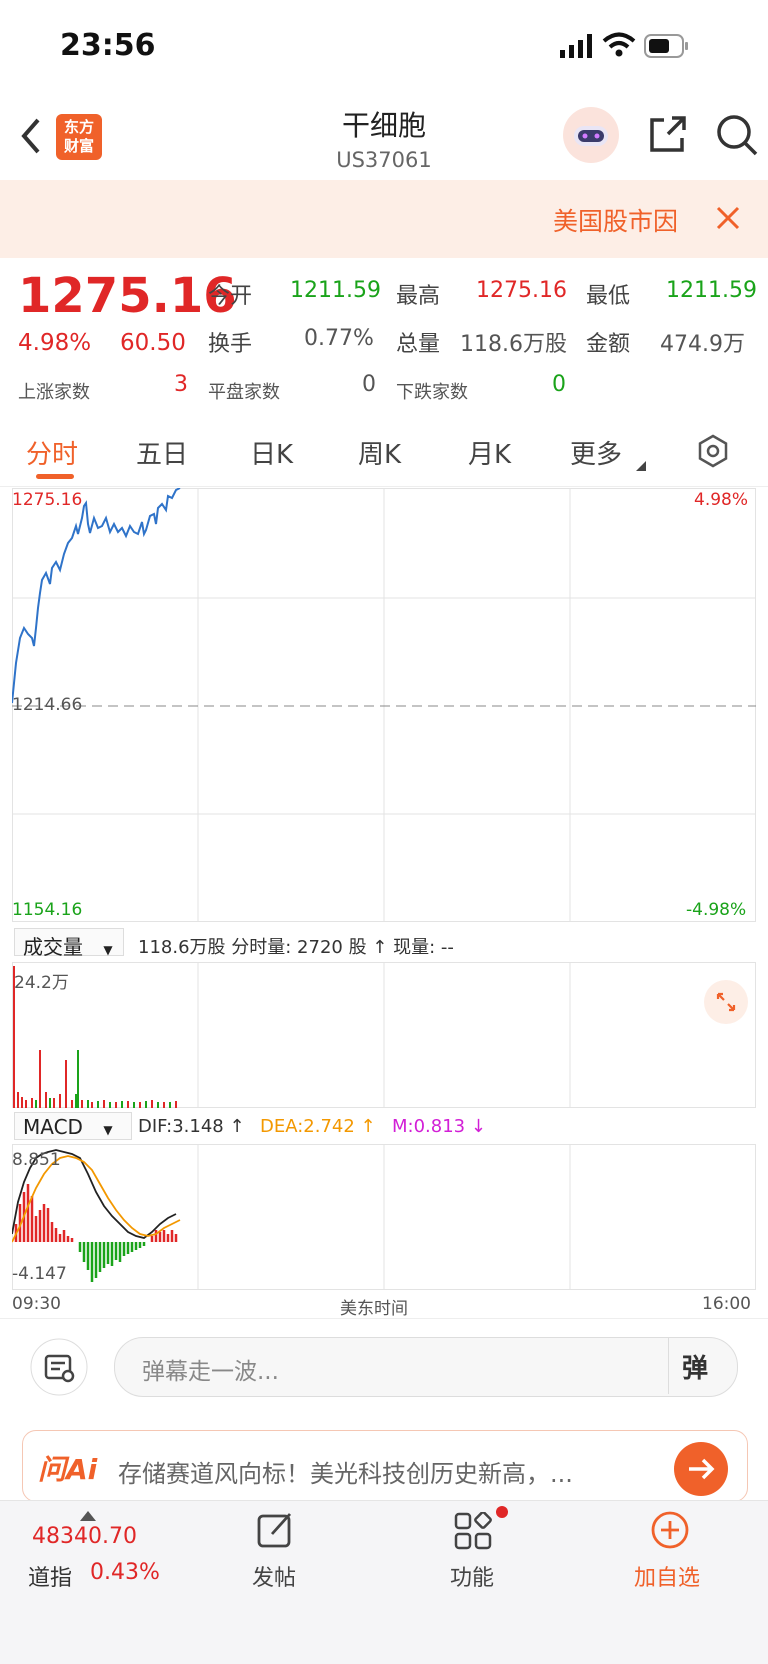  What do you see at coordinates (108, 45) in the screenshot?
I see `status-time: 23:56` at bounding box center [108, 45].